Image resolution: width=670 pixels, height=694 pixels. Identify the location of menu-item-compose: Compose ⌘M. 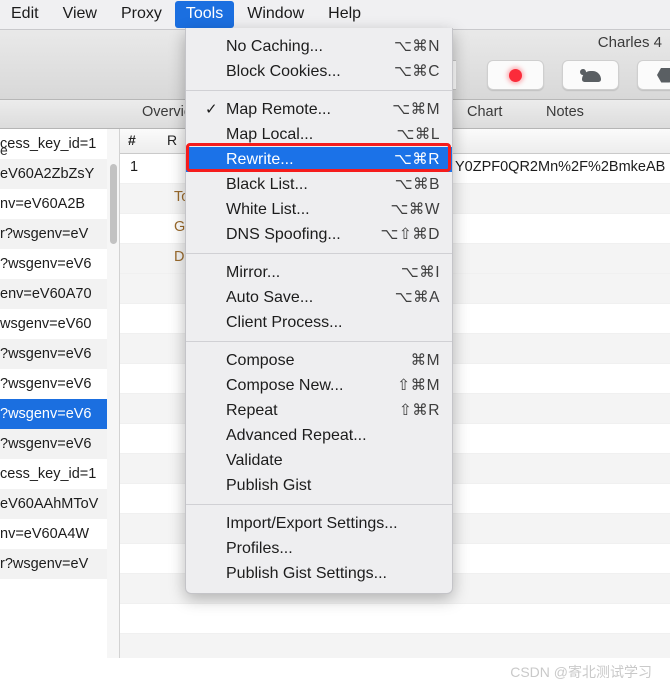
(319, 360).